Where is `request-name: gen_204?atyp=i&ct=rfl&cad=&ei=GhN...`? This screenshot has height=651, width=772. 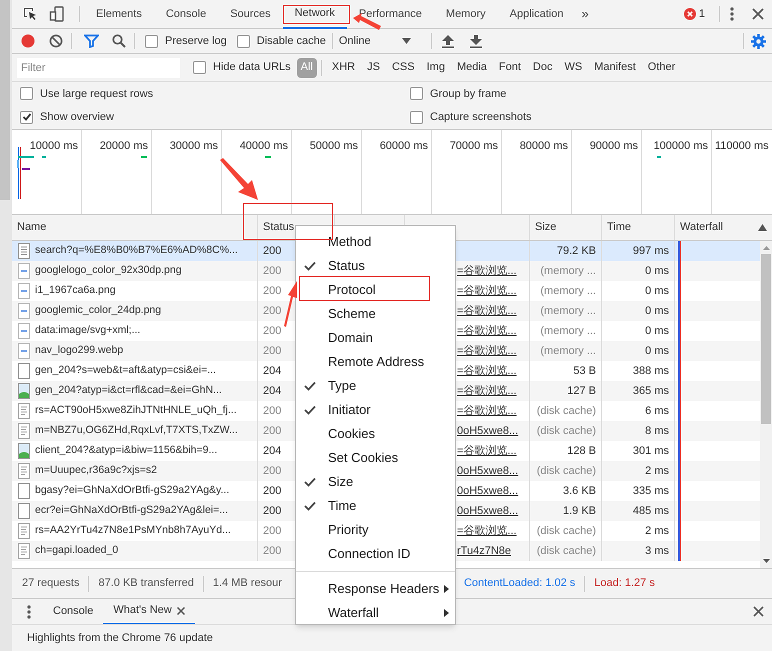 request-name: gen_204?atyp=i&ct=rfl&cad=&ei=GhN... is located at coordinates (128, 390).